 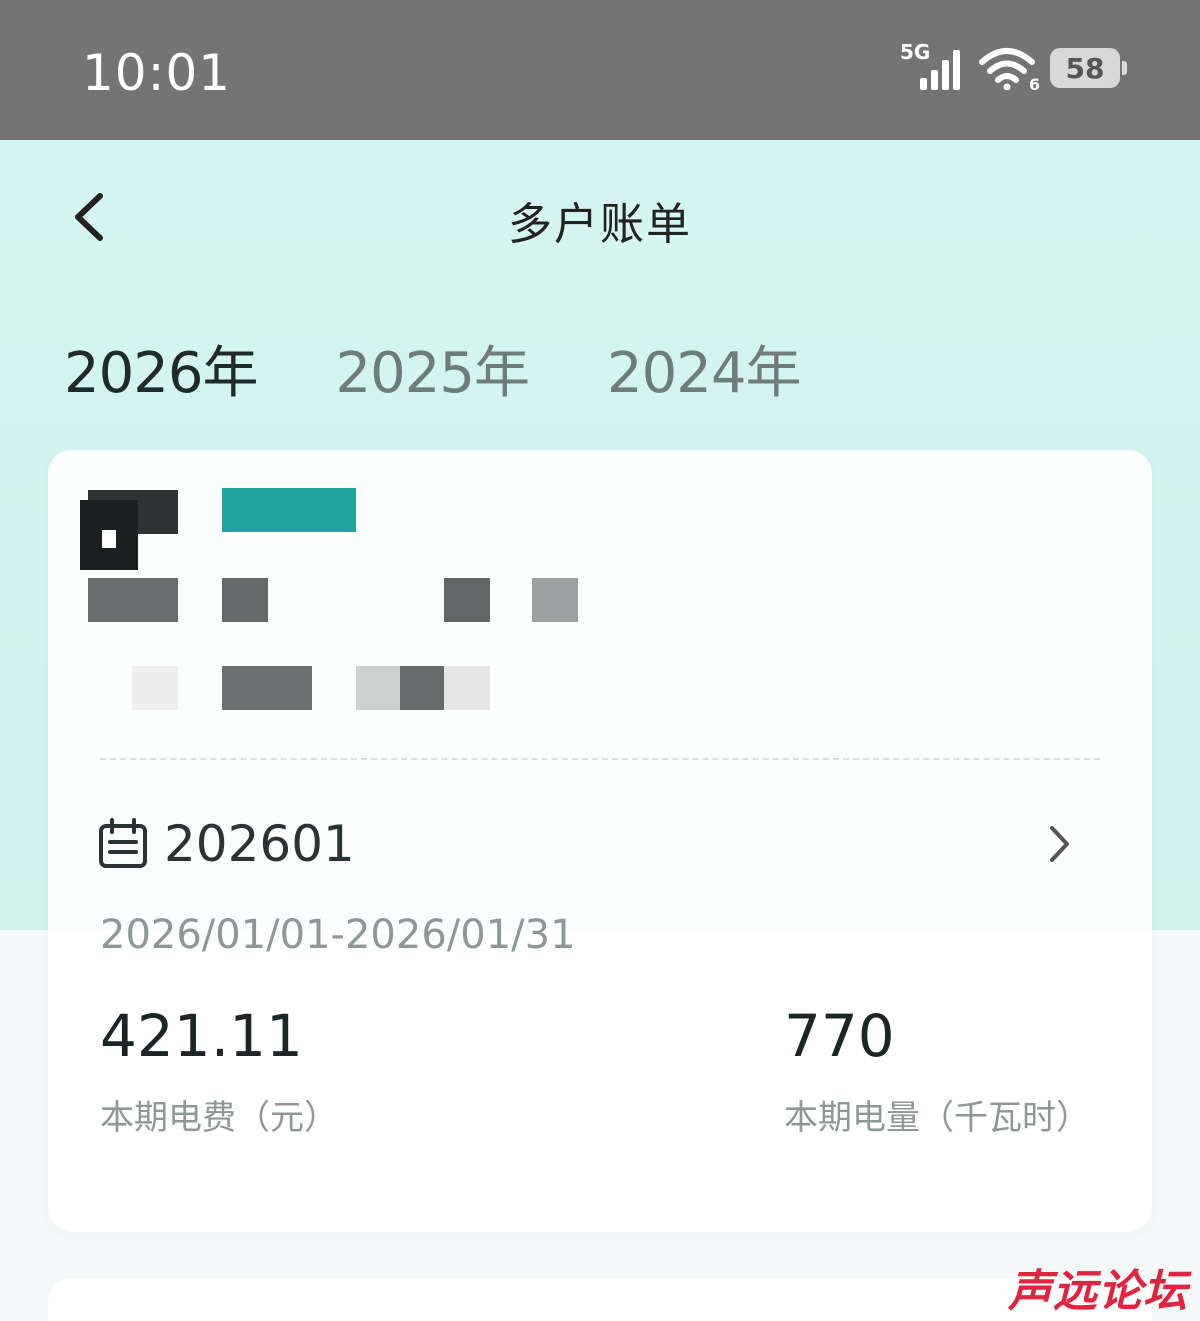 I want to click on status-time: 10:01, so click(x=157, y=73).